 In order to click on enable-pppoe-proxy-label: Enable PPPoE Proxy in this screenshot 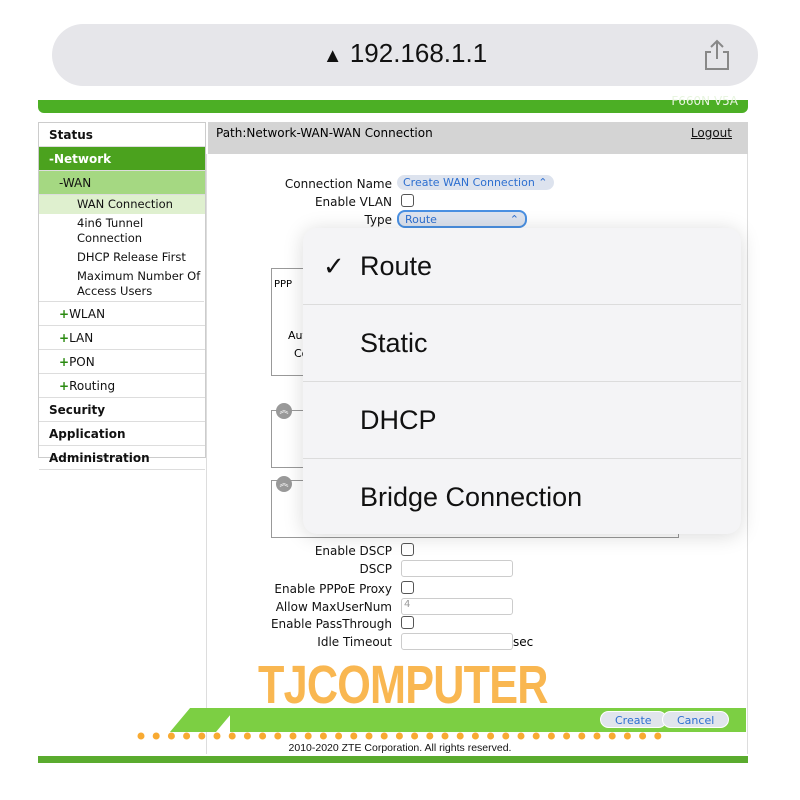, I will do `click(333, 589)`.